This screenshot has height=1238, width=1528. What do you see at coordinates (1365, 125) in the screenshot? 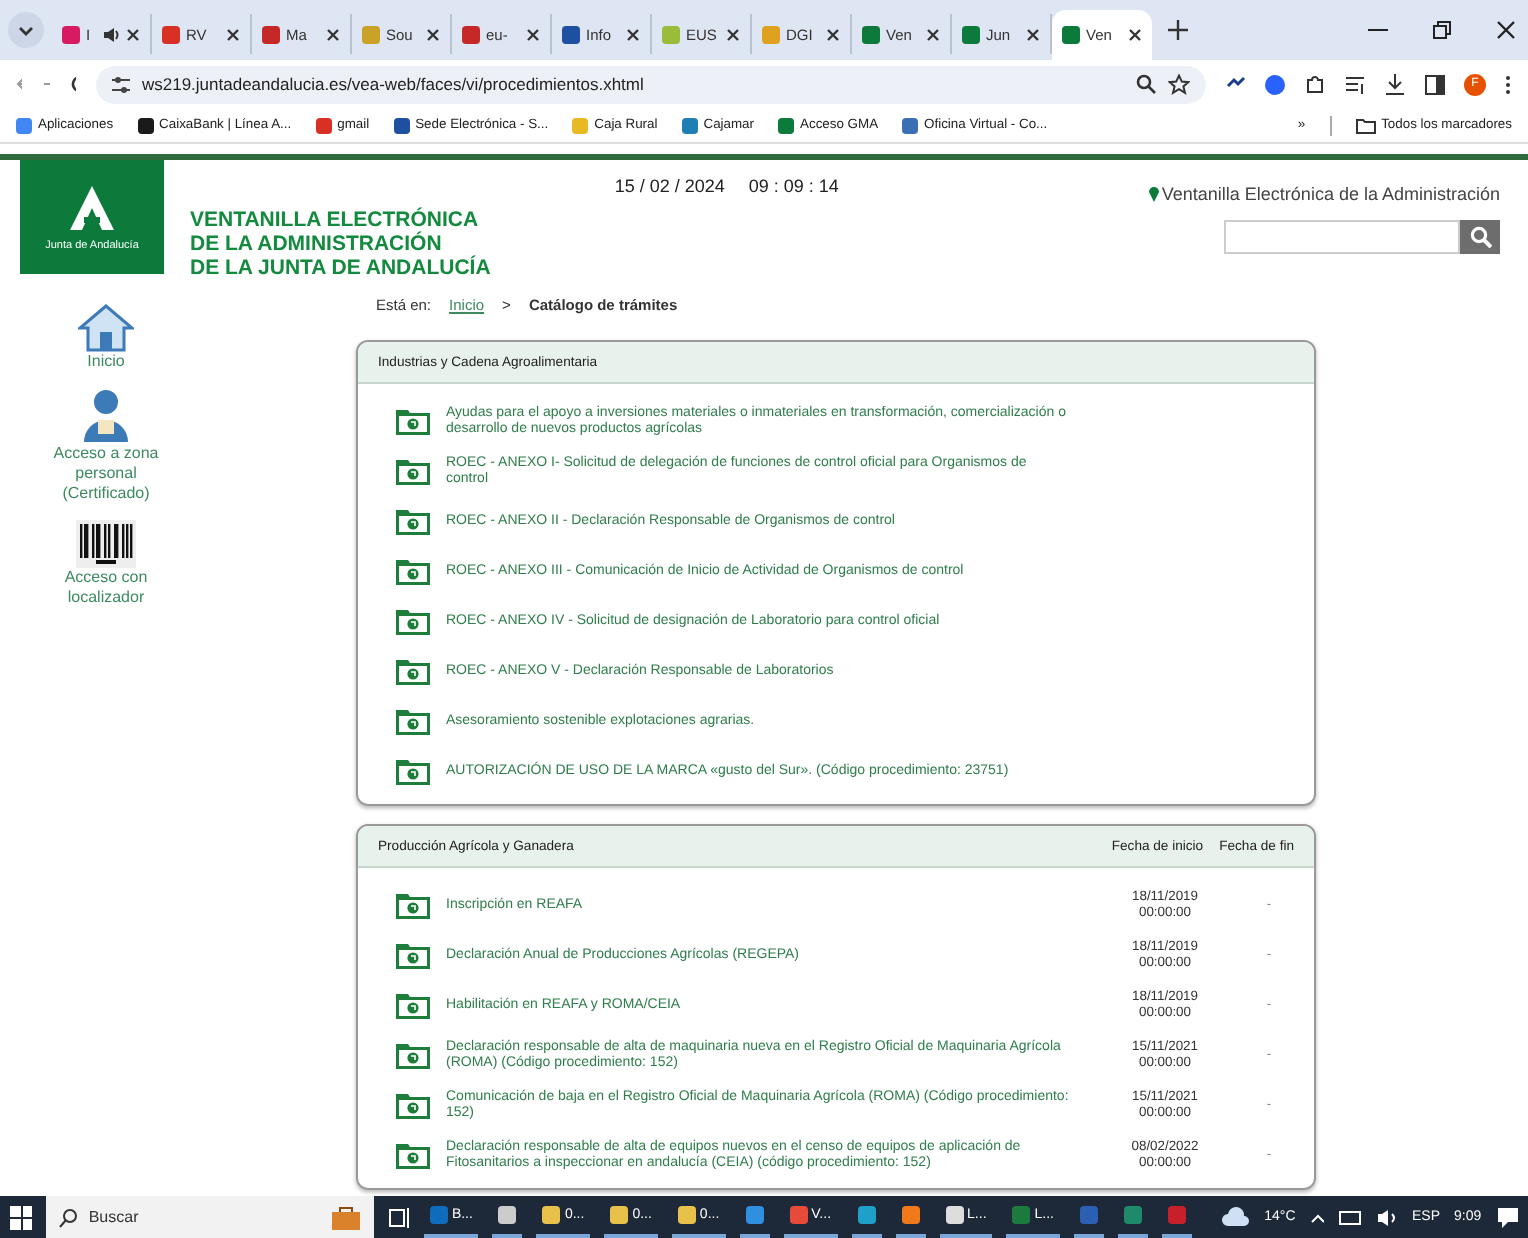
I see `folder-icon` at bounding box center [1365, 125].